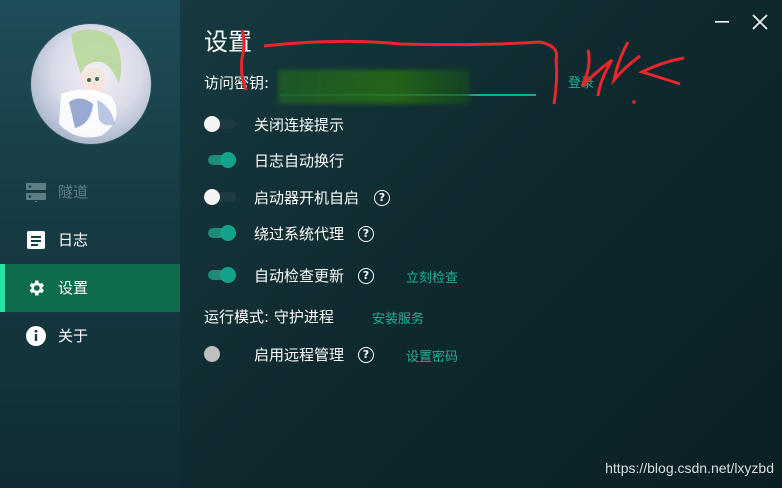 This screenshot has width=782, height=488. Describe the element at coordinates (689, 468) in the screenshot. I see `watermark-text: https://blog.csdn.net/lxyzbd` at that location.